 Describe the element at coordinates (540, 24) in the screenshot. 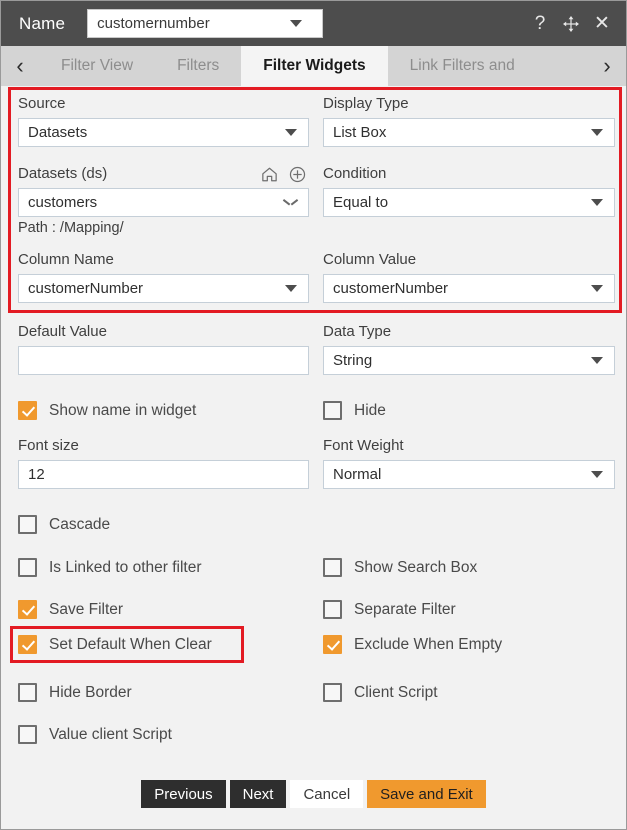

I see `help-icon: ?` at that location.